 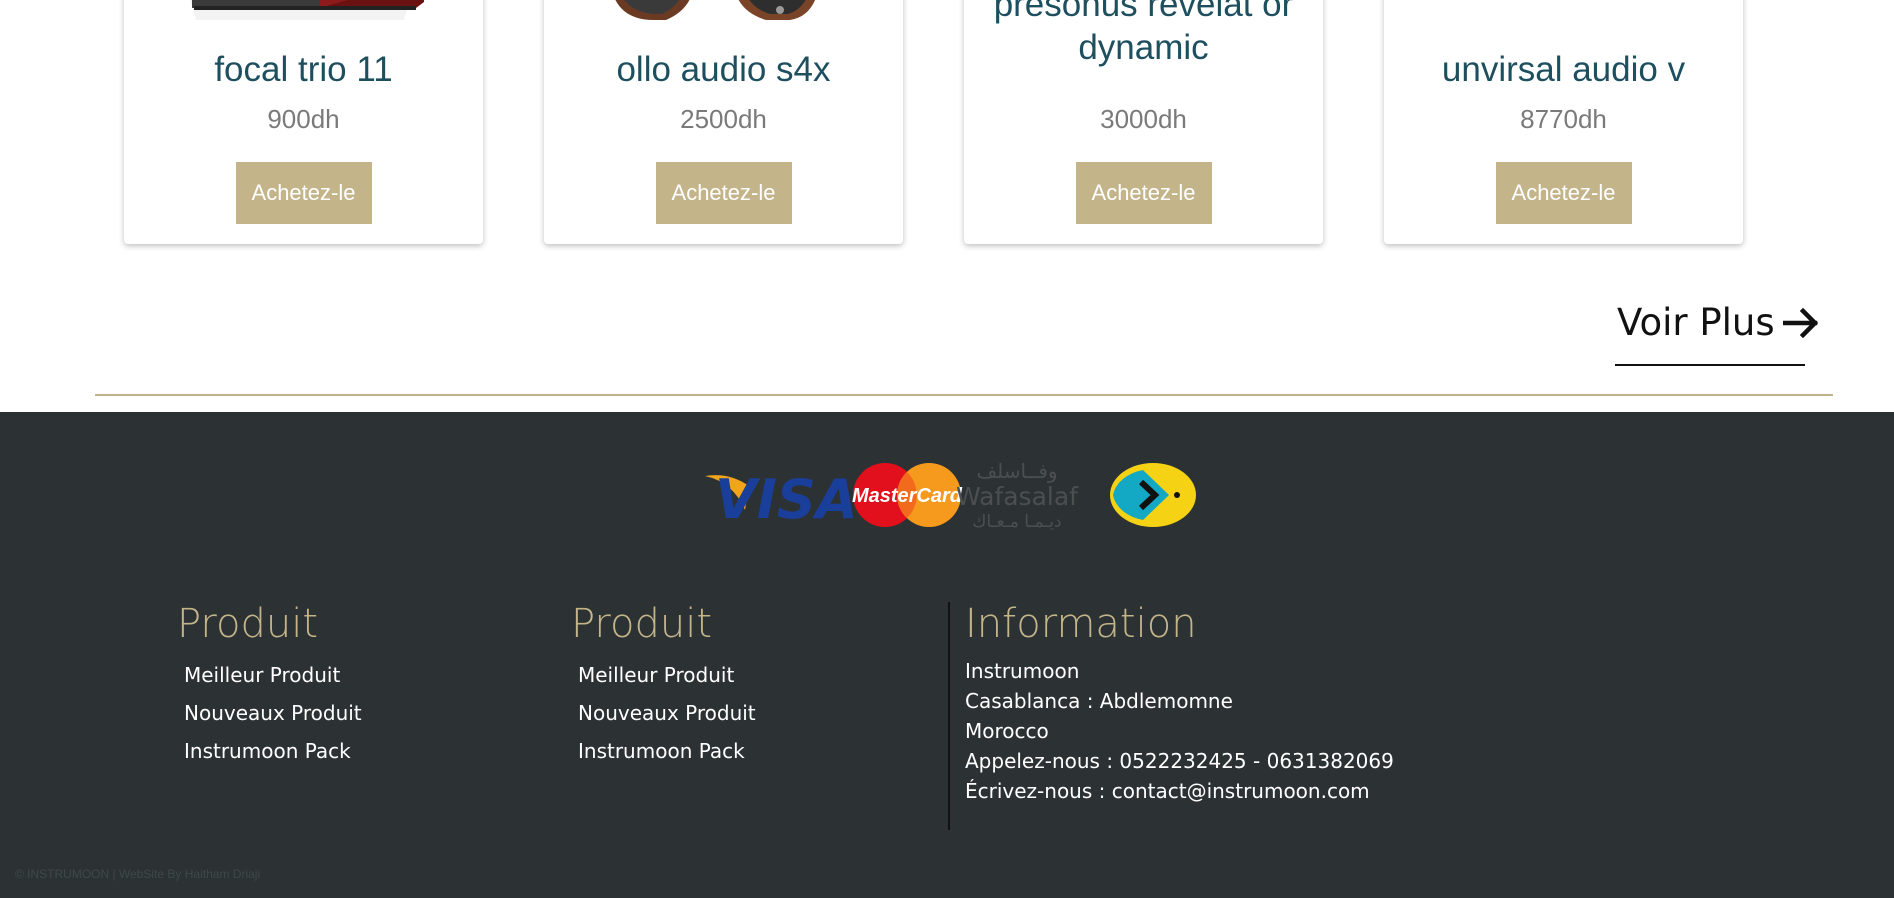 What do you see at coordinates (1167, 791) in the screenshot?
I see `info-email: Écrivez-nous : contact@instrumoon.com` at bounding box center [1167, 791].